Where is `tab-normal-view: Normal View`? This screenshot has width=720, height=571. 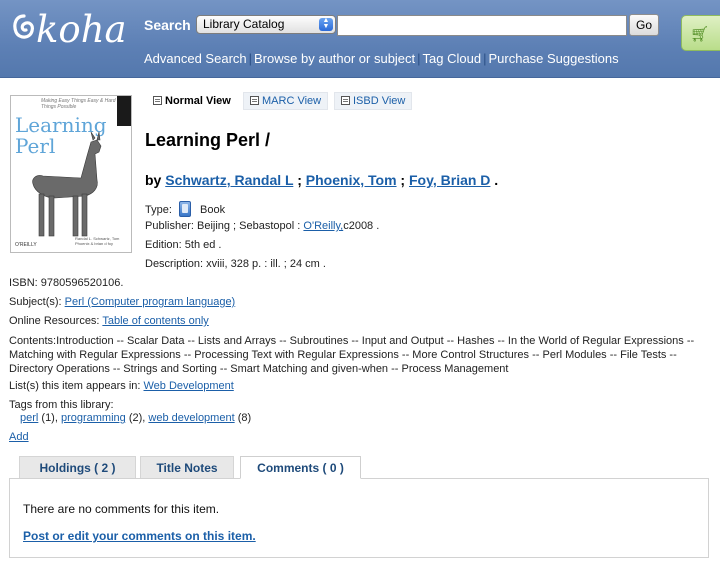
tab-normal-view: Normal View is located at coordinates (192, 101).